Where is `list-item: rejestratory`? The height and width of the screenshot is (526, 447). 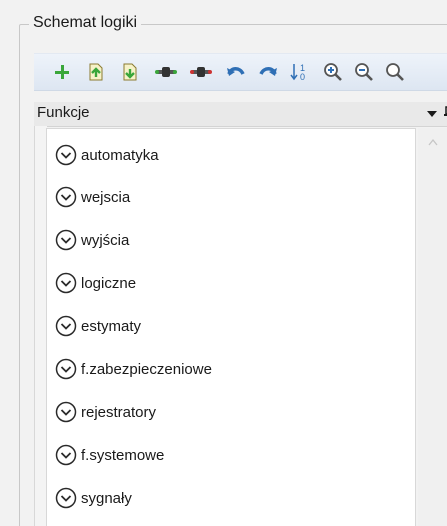 list-item: rejestratory is located at coordinates (105, 412).